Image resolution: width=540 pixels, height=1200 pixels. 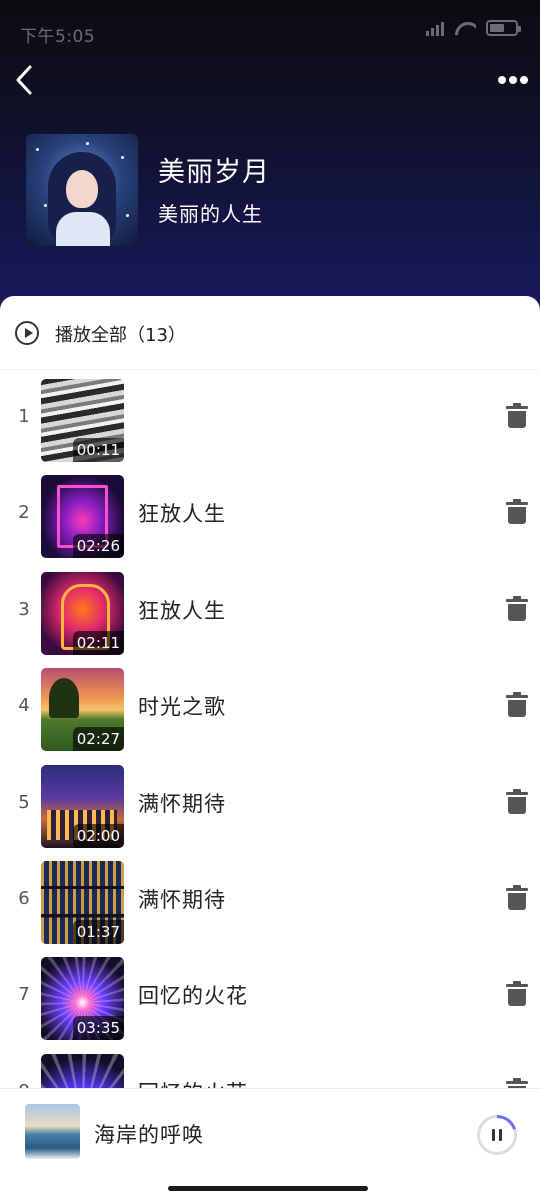 I want to click on track-row: 5 02:00 满怀期待, so click(x=270, y=808).